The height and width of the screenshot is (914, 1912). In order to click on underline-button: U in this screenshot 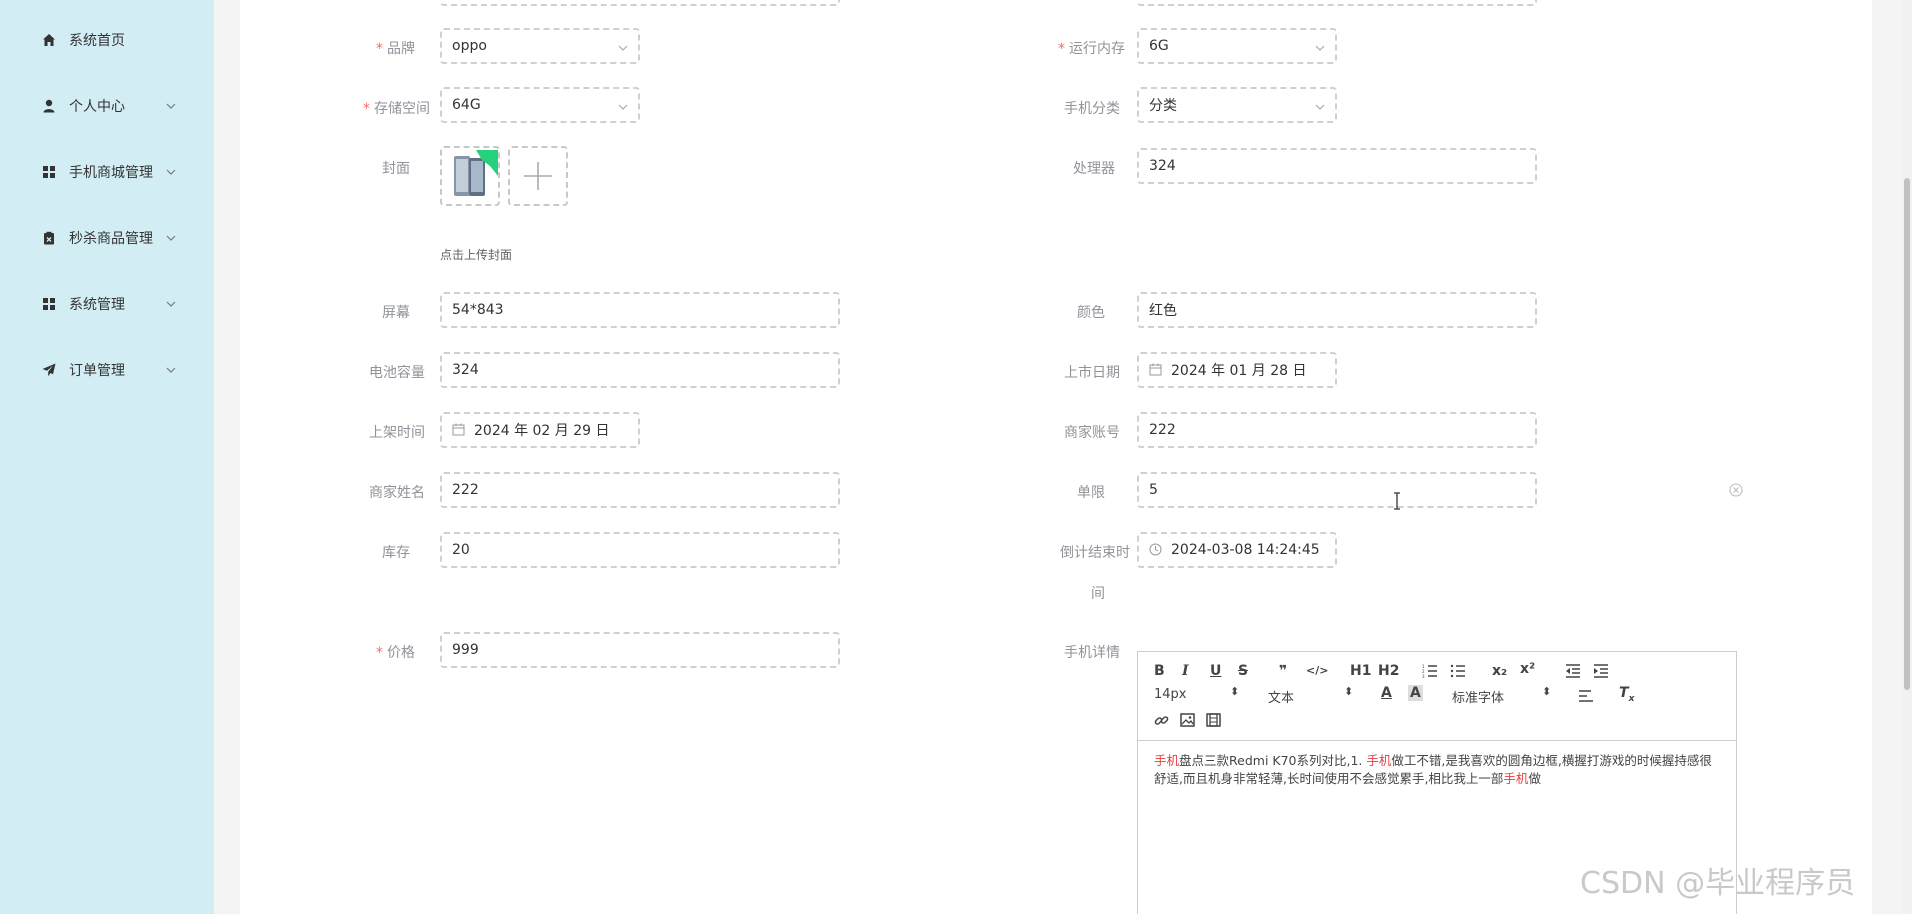, I will do `click(1215, 671)`.